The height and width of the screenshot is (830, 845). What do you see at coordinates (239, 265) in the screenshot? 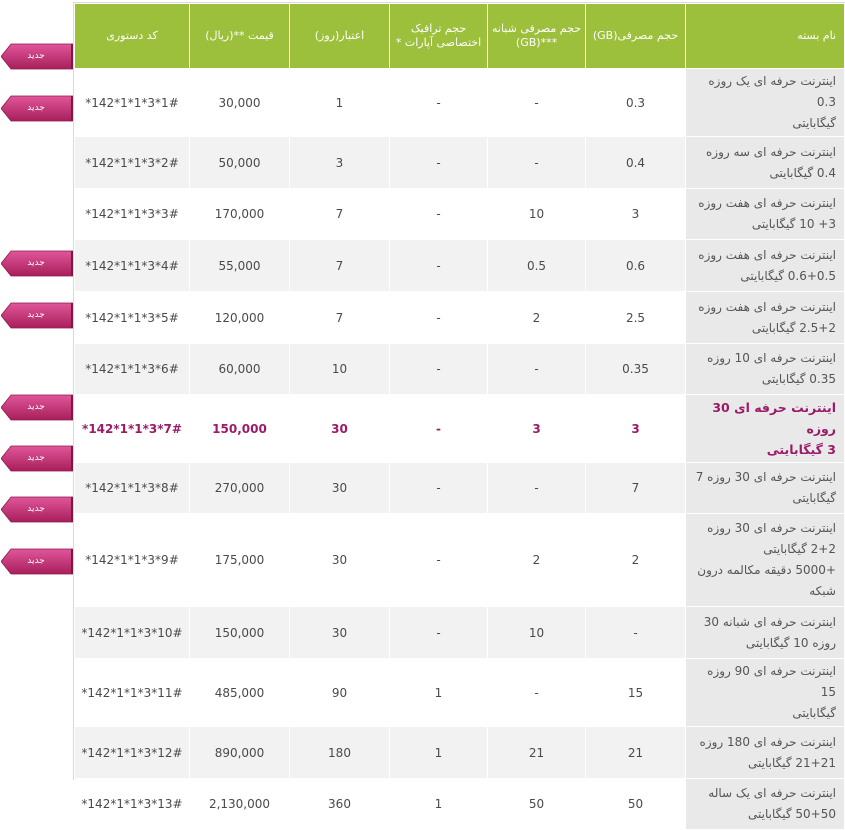
I see `price-cell: 55,000` at bounding box center [239, 265].